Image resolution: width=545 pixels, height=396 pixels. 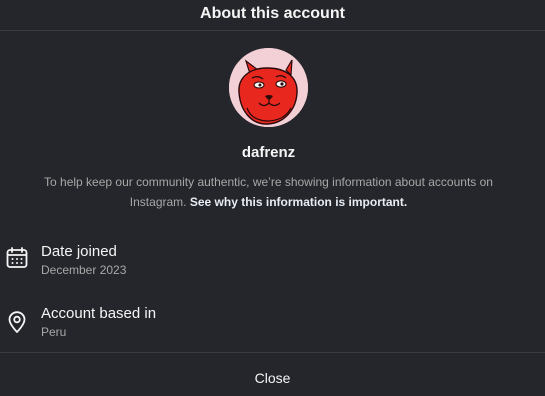 I want to click on date-joined-value: December 2023, so click(x=84, y=270).